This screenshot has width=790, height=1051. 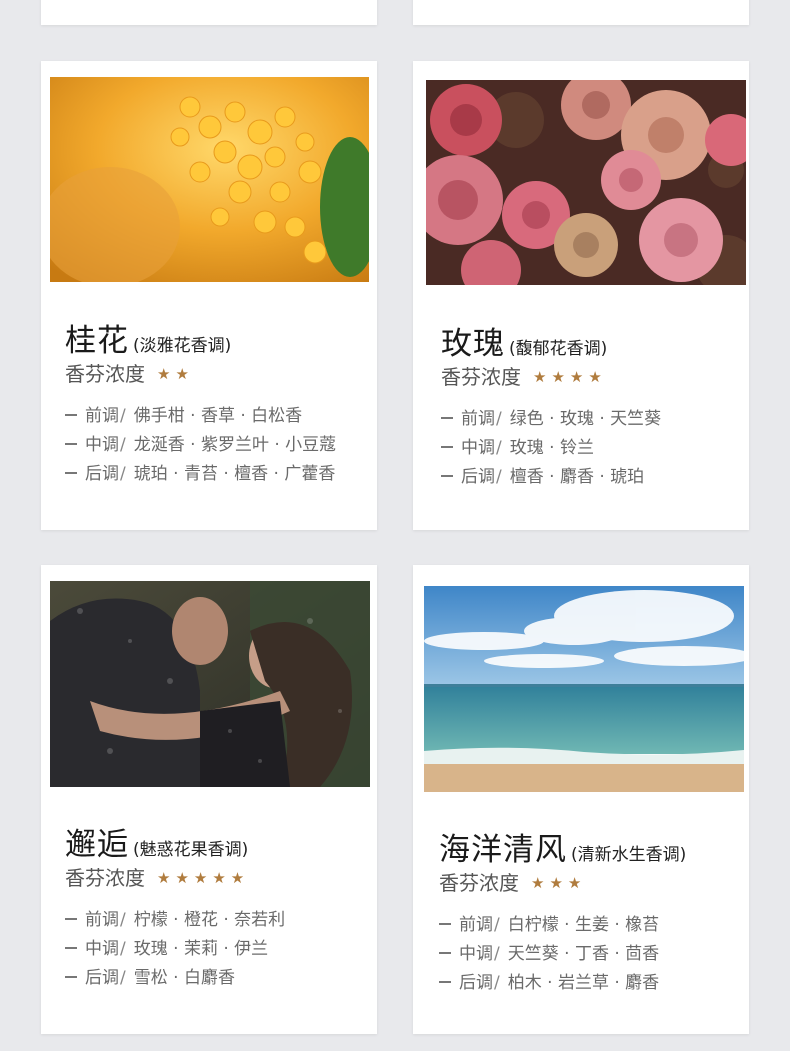 I want to click on note-row-middle: 中调/ 天竺葵 · 丁香 · 茴香, so click(x=549, y=954).